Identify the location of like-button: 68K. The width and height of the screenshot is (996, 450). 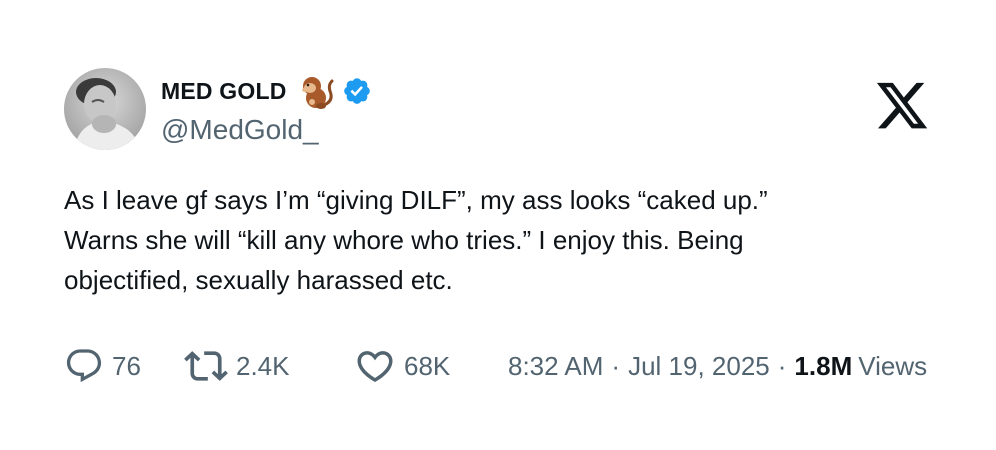
(431, 366).